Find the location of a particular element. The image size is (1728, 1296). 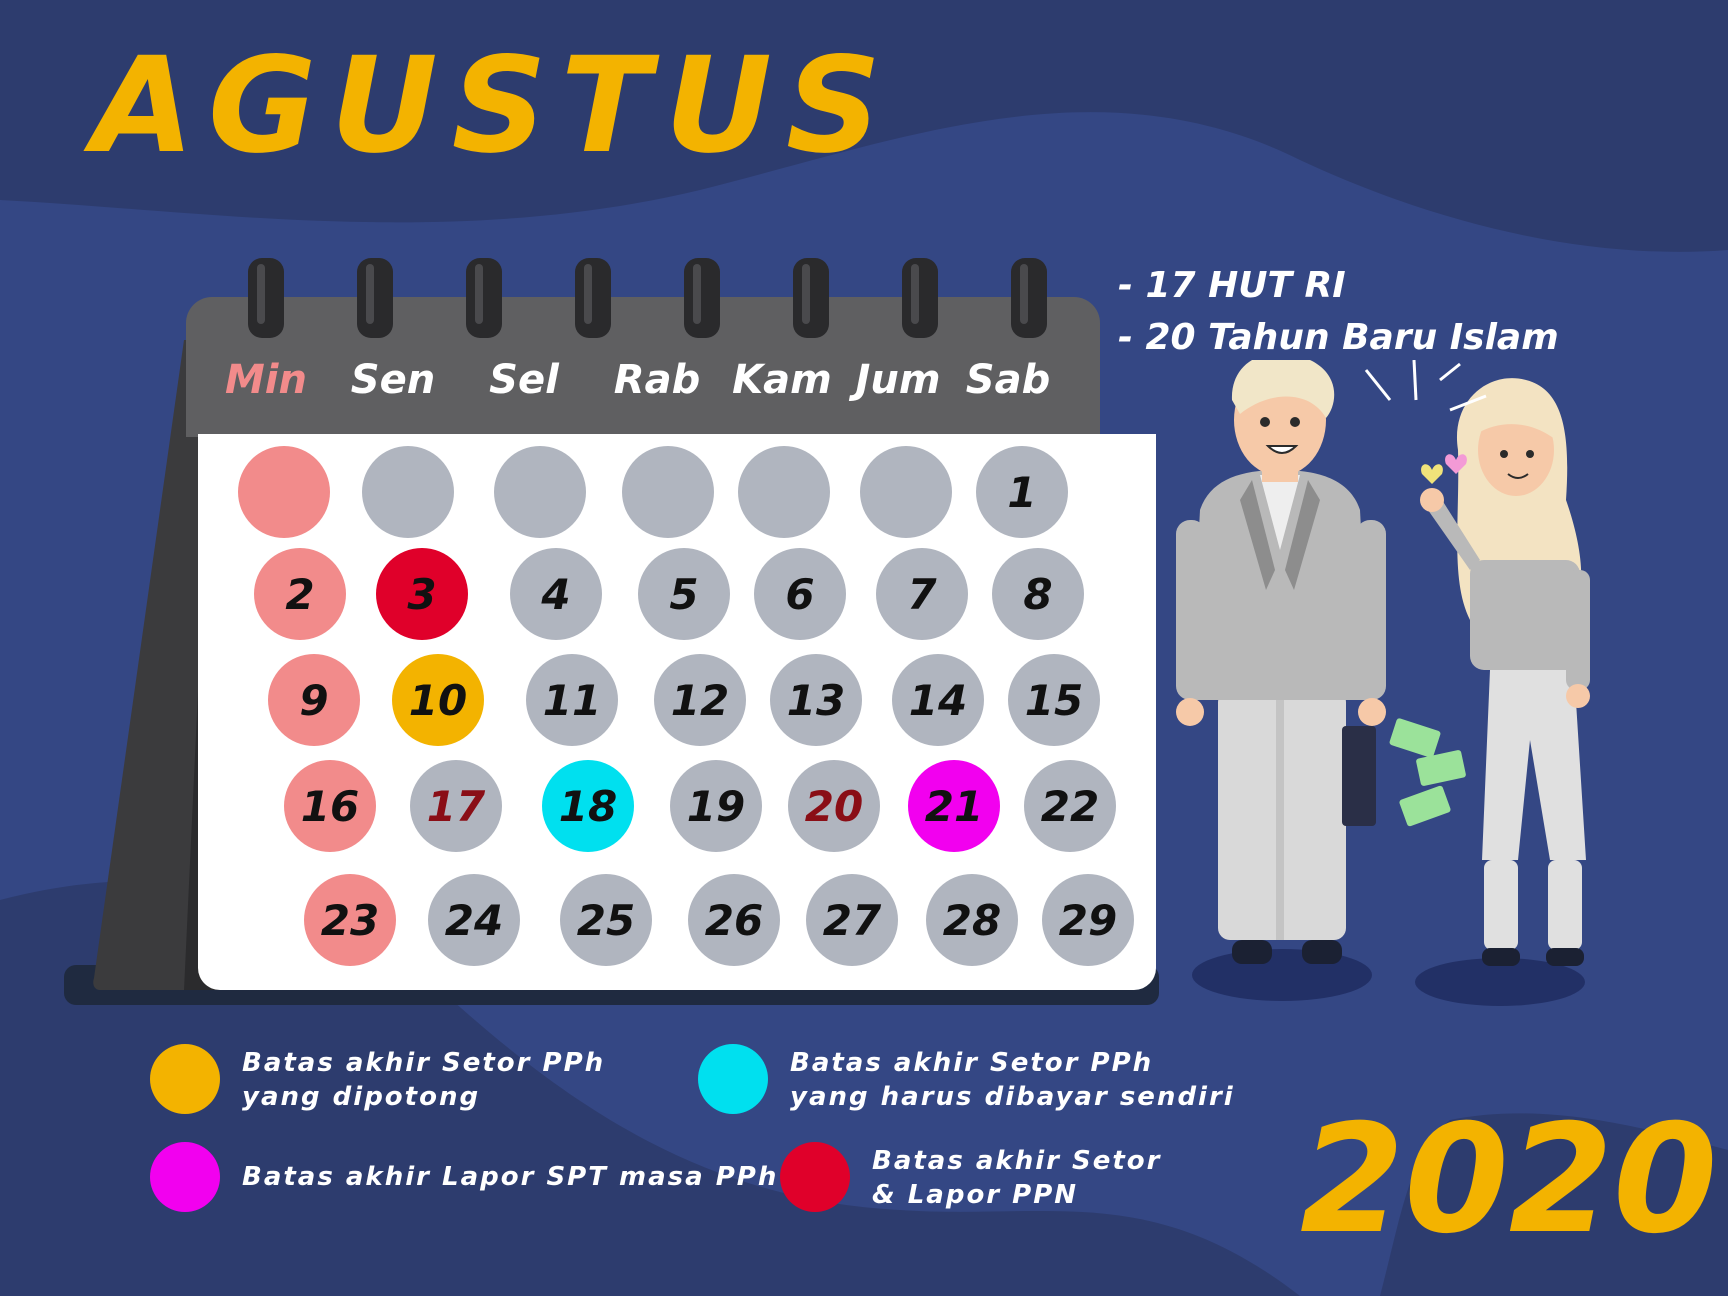

holiday-list: - 17 HUT RI - 20 Tahun Baru Islam is located at coordinates (1338, 312).